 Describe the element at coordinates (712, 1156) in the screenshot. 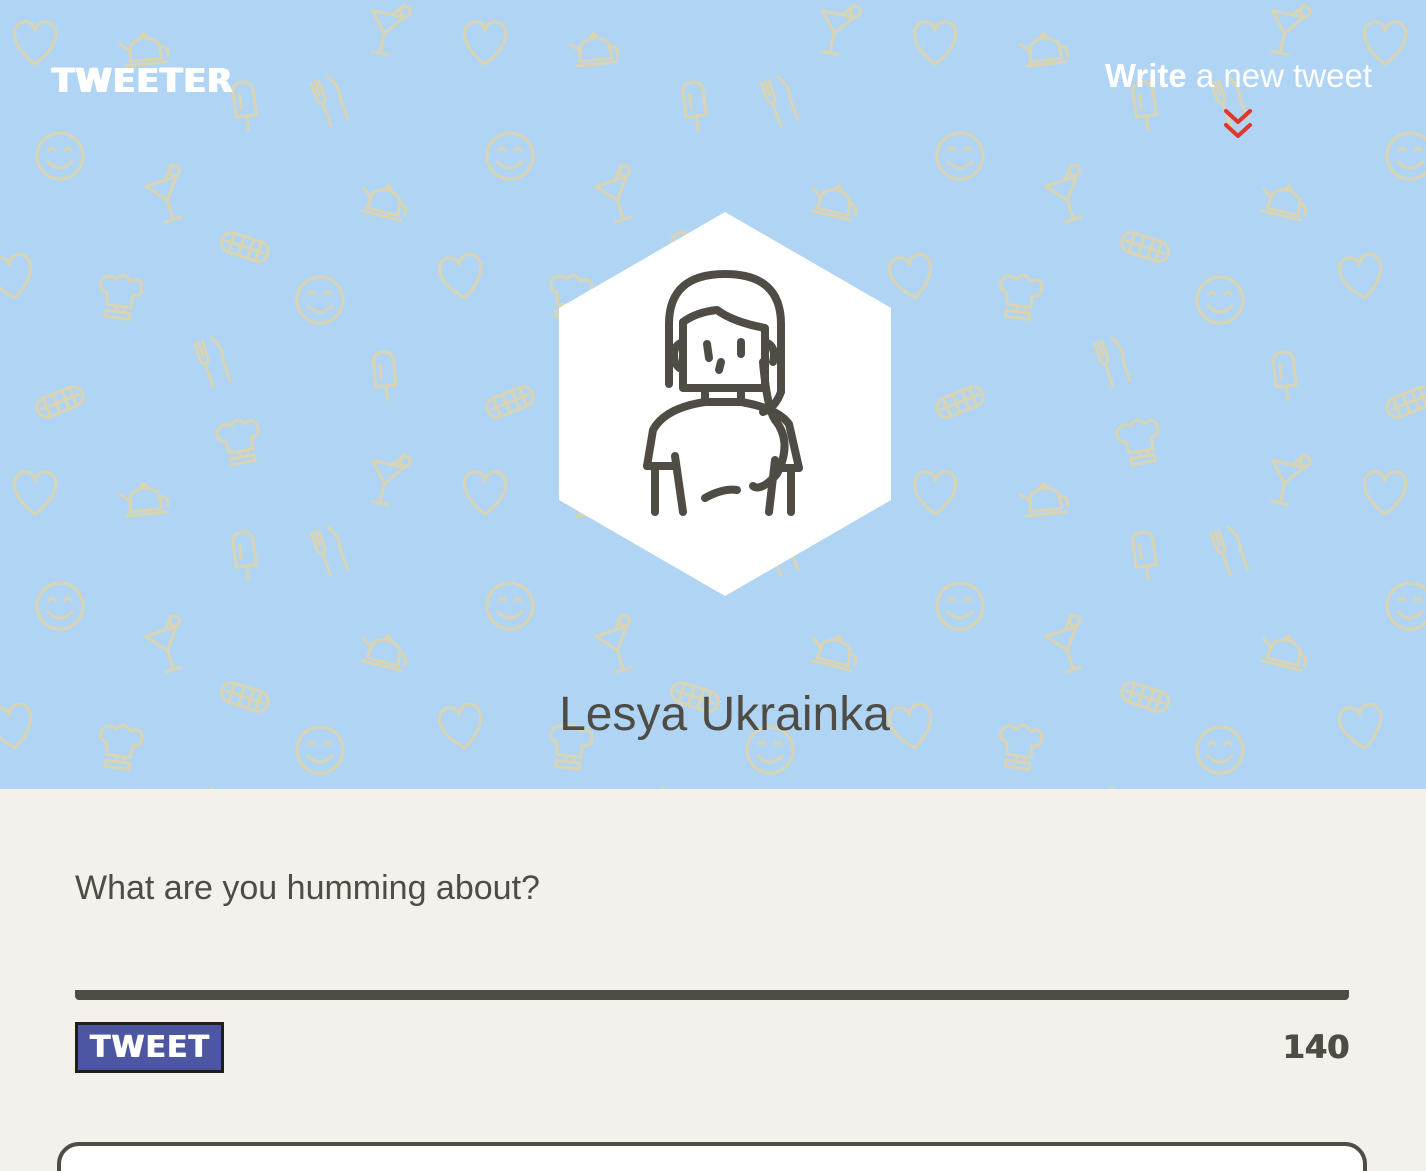

I see `tweet-card` at that location.